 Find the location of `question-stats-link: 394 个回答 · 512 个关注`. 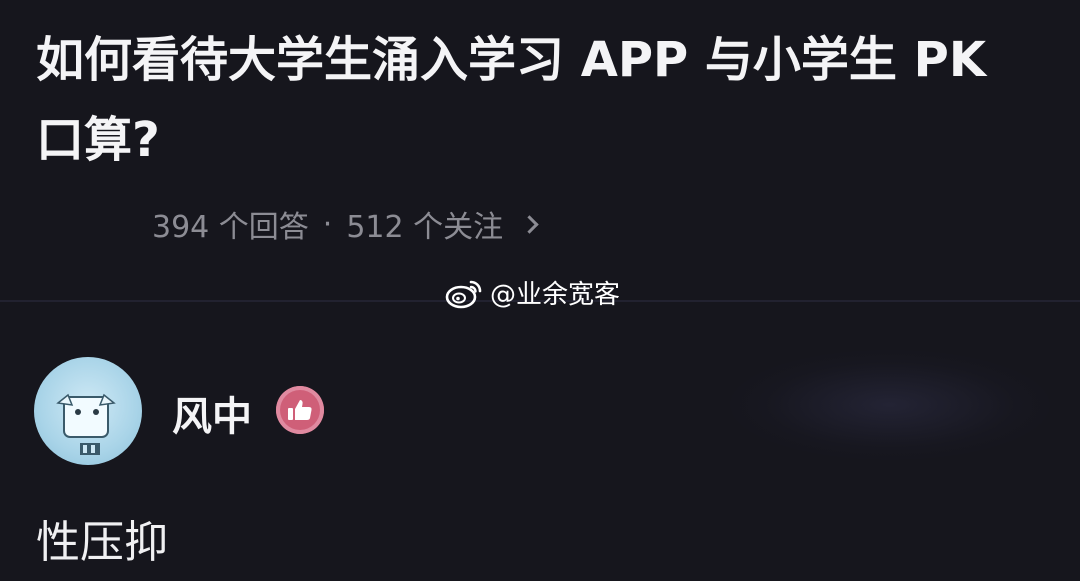

question-stats-link: 394 个回答 · 512 个关注 is located at coordinates (345, 224).